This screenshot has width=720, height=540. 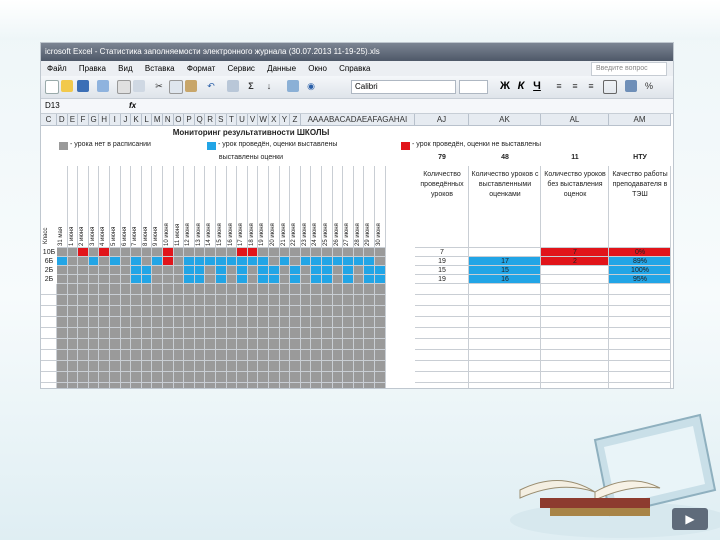 What do you see at coordinates (160, 68) in the screenshot?
I see `menu-item-insert: Вставка` at bounding box center [160, 68].